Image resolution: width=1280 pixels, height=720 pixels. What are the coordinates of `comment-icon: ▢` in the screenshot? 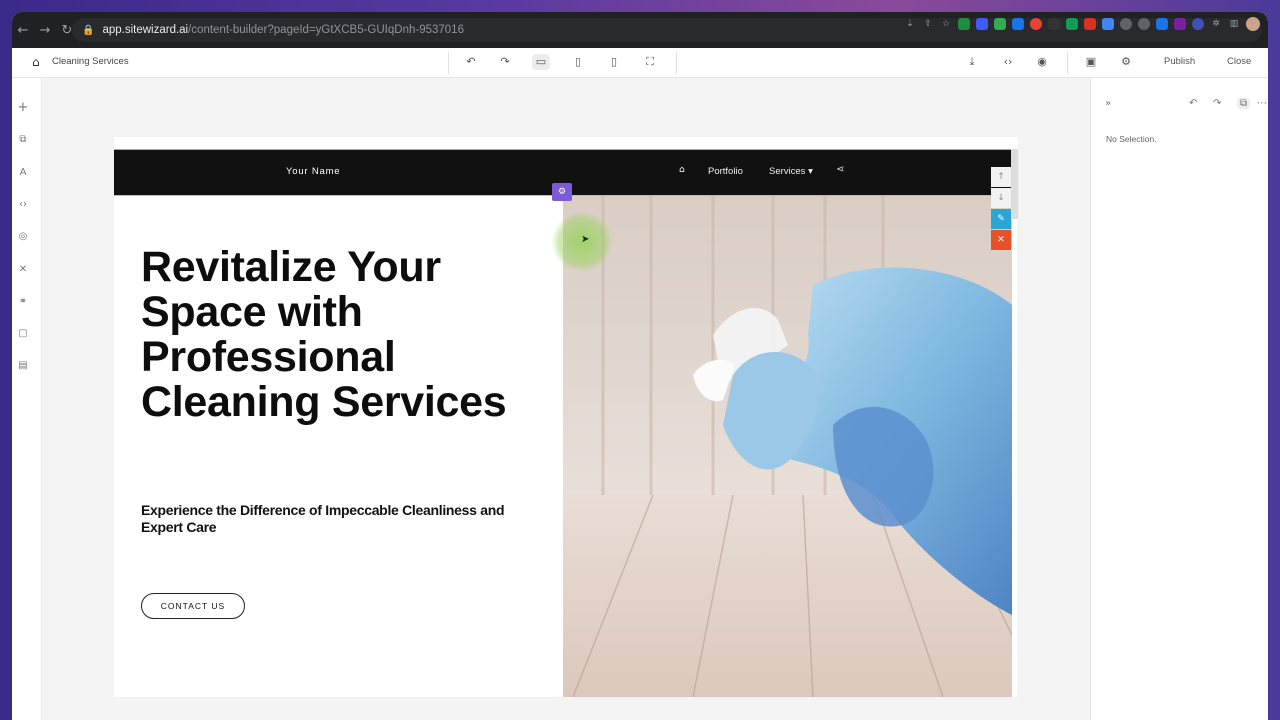 It's located at (23, 333).